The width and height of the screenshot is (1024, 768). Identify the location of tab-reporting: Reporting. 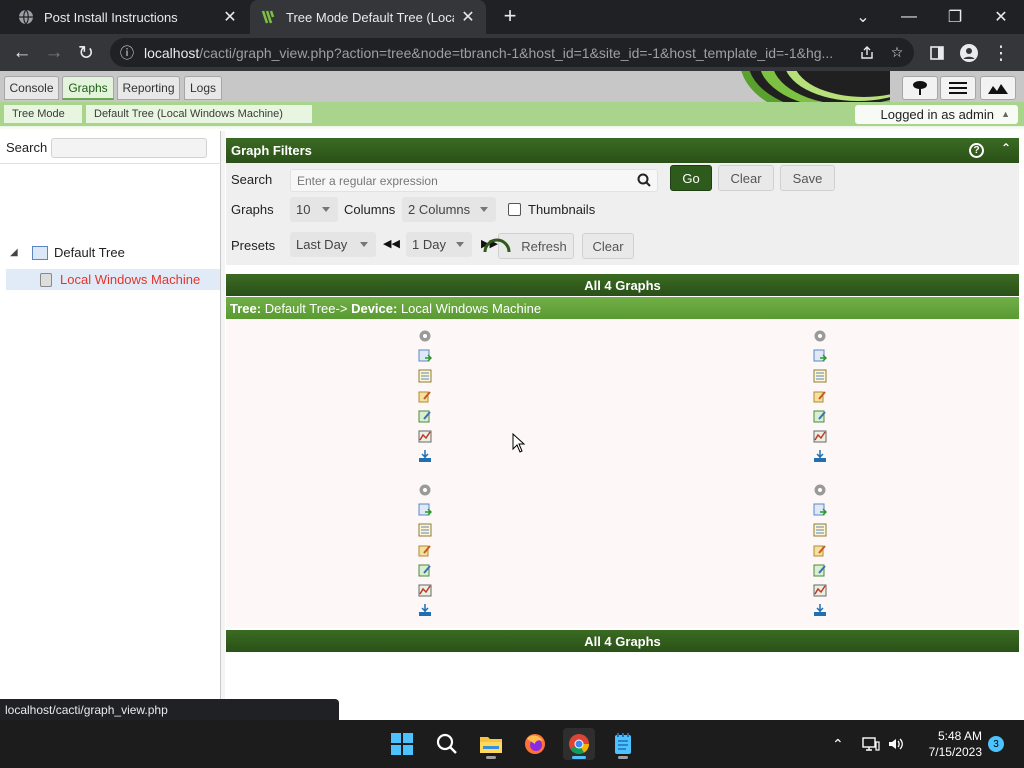
(148, 88).